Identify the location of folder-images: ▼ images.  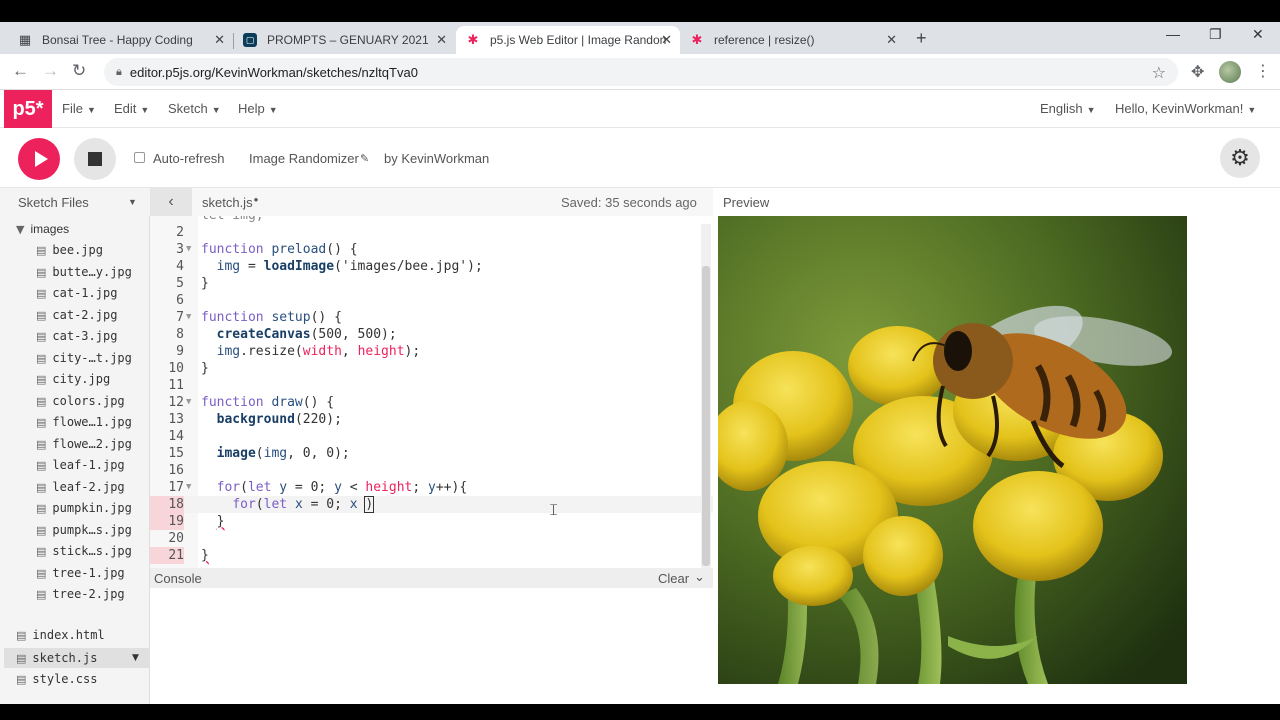
(42, 229).